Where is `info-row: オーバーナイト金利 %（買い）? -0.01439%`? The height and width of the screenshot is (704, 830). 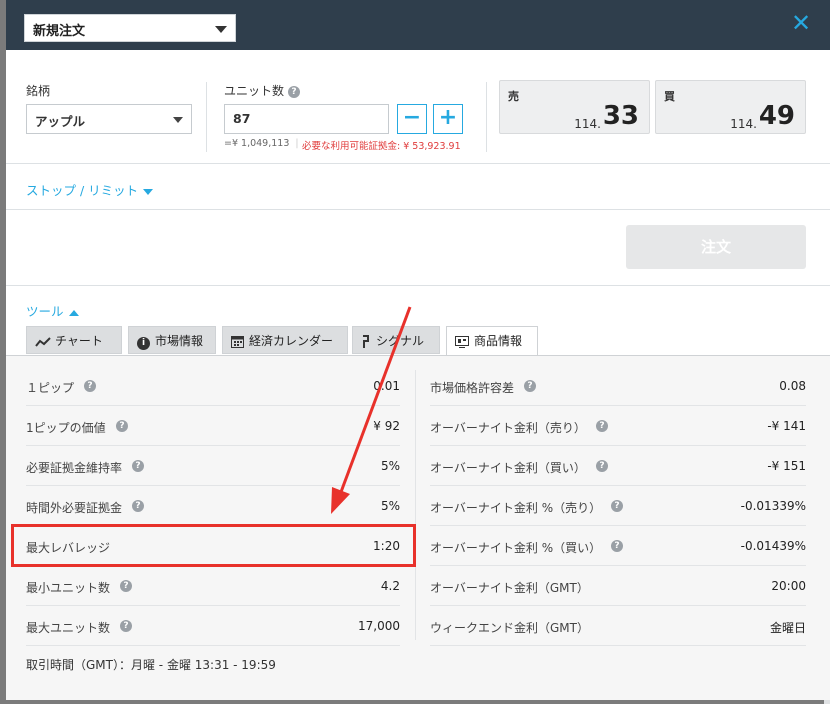
info-row: オーバーナイト金利 %（買い）? -0.01439% is located at coordinates (618, 546).